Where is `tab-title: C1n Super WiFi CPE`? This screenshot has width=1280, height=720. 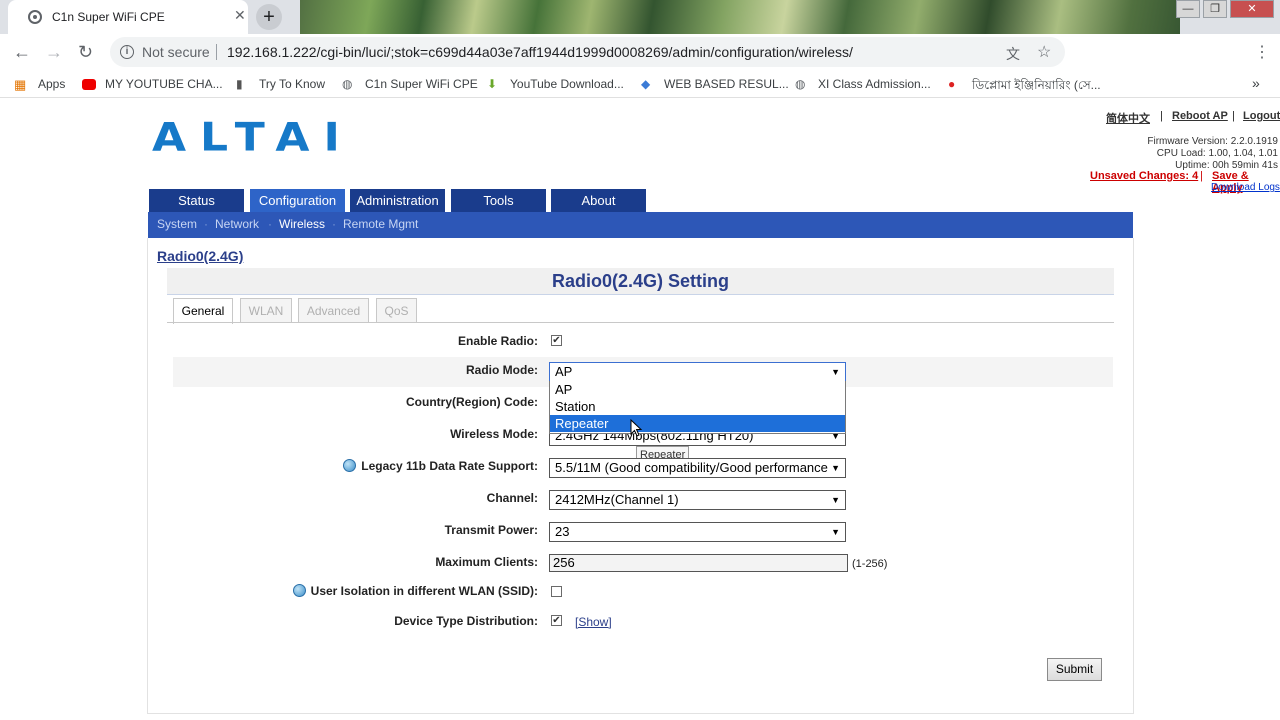 tab-title: C1n Super WiFi CPE is located at coordinates (108, 17).